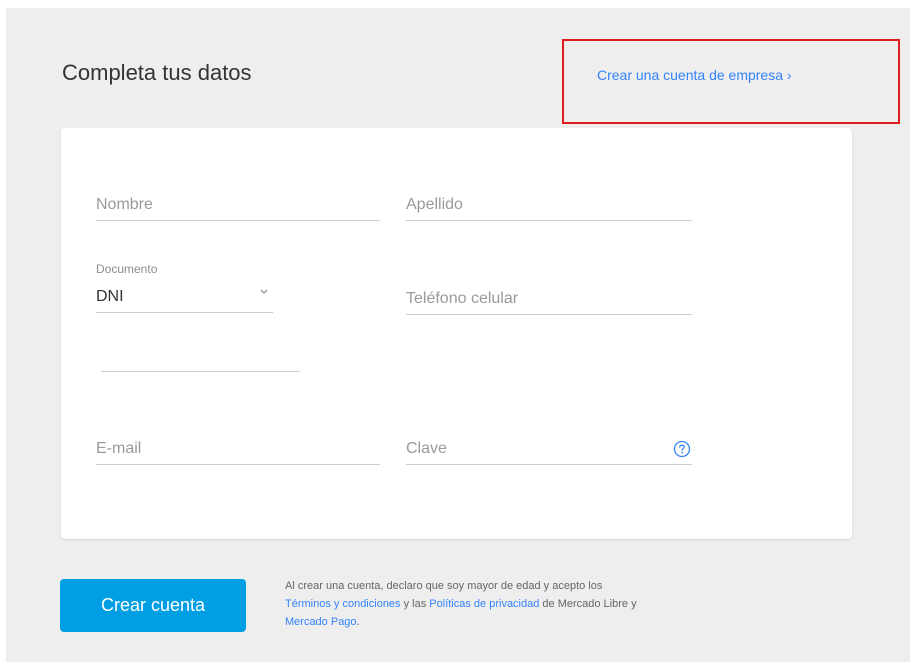 The image size is (916, 662). Describe the element at coordinates (682, 449) in the screenshot. I see `help-circle-icon` at that location.